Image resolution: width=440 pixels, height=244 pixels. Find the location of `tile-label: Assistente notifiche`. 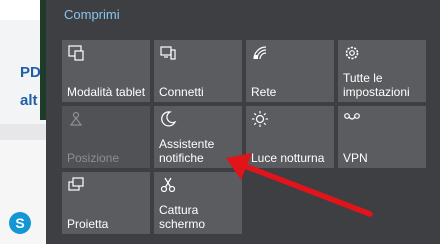

tile-label: Assistente notifiche is located at coordinates (187, 151).